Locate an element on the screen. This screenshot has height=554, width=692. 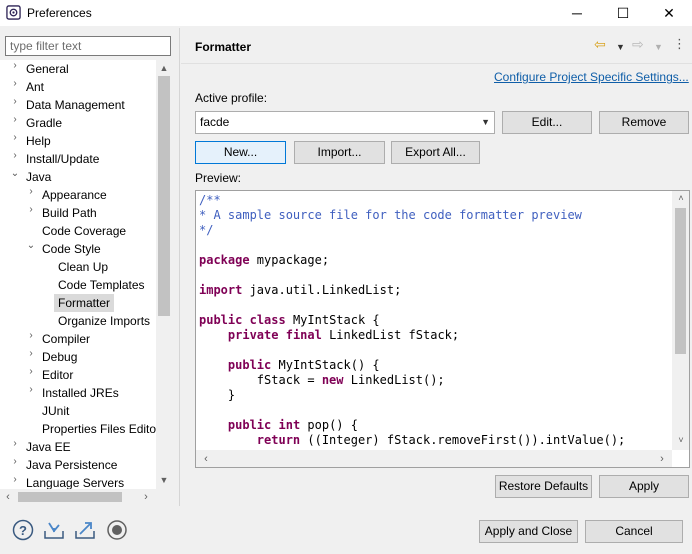
active-profile-select: facde ▼ is located at coordinates (345, 122).